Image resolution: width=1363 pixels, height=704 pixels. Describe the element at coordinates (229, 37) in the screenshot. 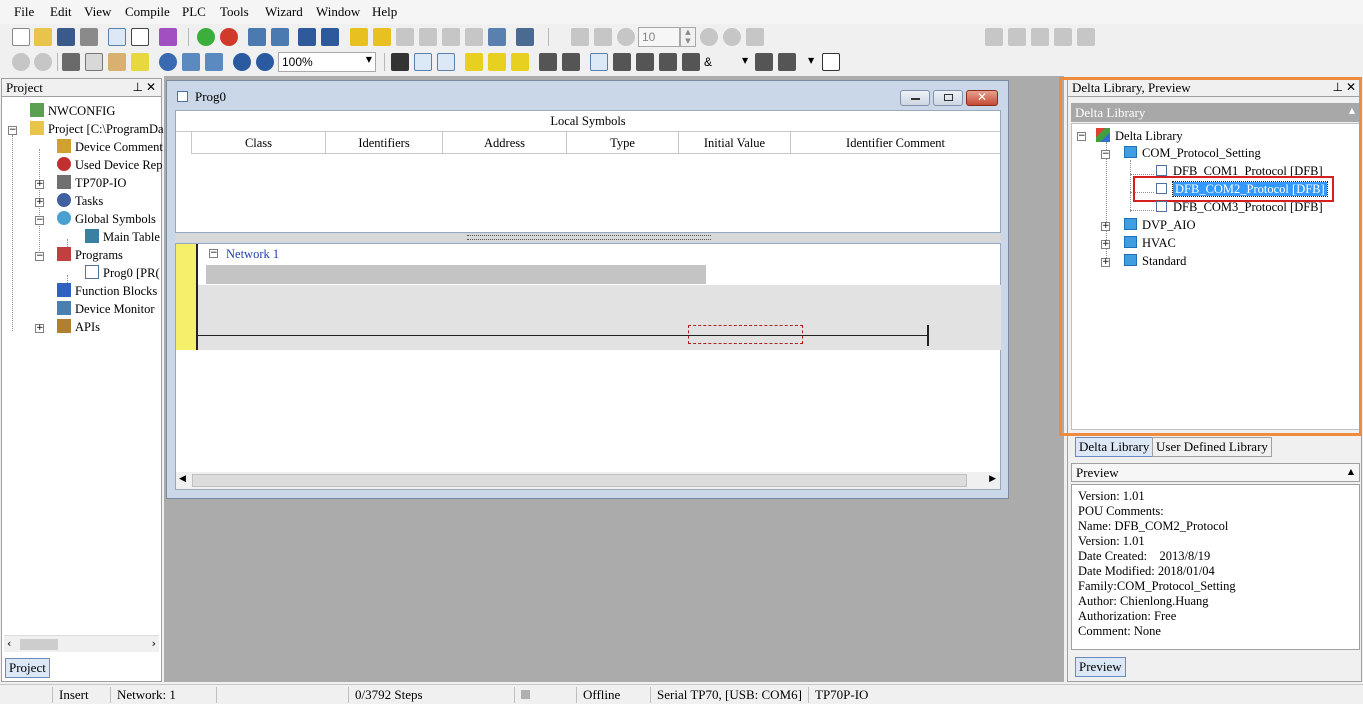

I see `stop-icon` at that location.